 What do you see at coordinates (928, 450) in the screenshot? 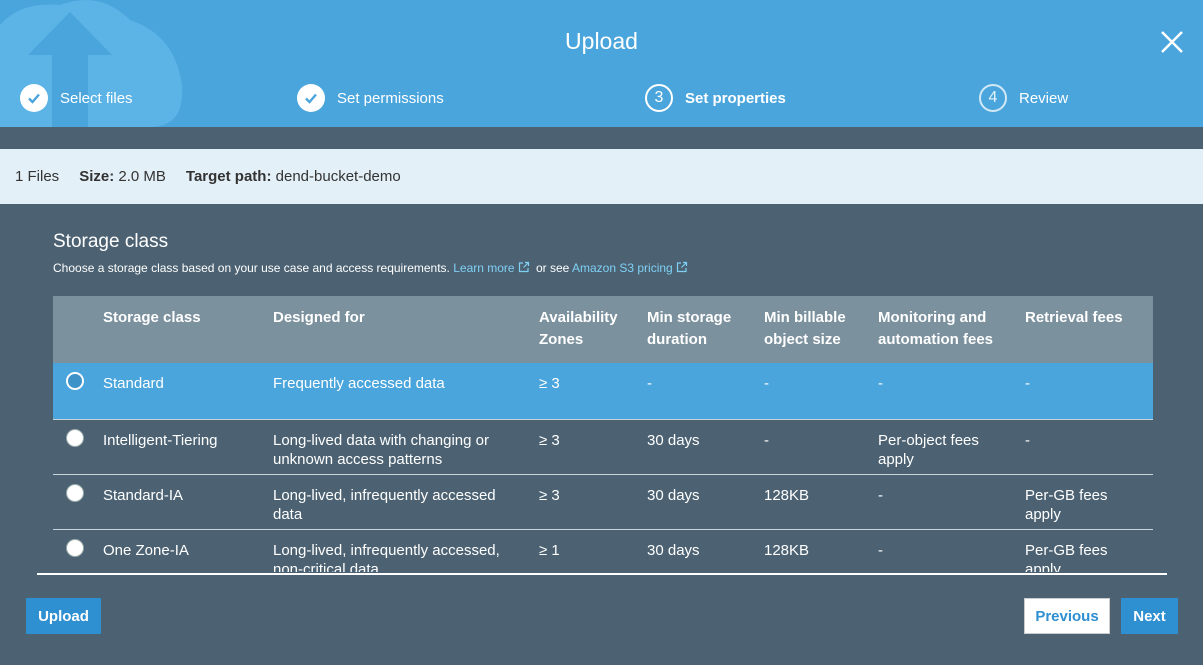
I see `cell-monitoring-fees: Per-object fees apply` at bounding box center [928, 450].